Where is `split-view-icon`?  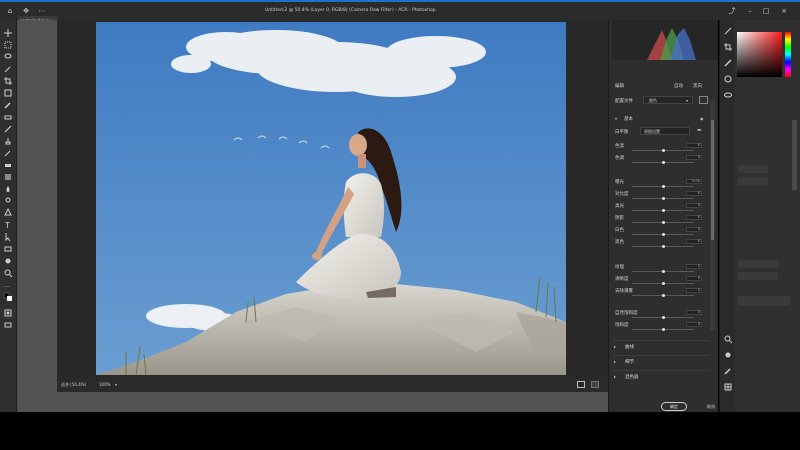
split-view-icon is located at coordinates (595, 384).